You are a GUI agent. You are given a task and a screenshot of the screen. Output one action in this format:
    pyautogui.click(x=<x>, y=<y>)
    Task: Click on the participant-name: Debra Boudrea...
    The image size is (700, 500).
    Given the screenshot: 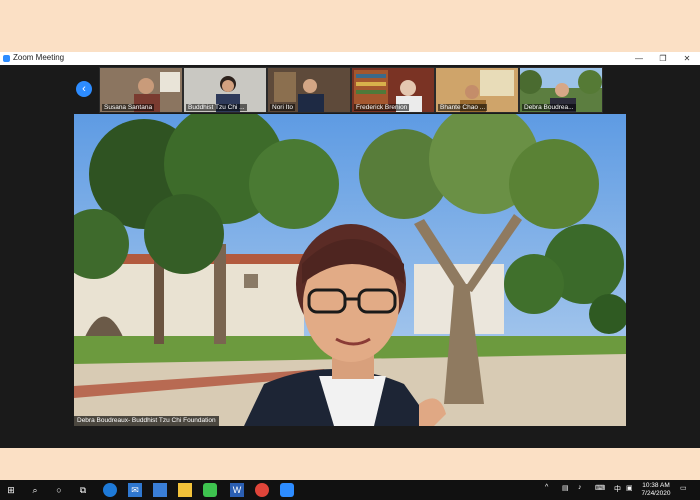 What is the action you would take?
    pyautogui.click(x=549, y=107)
    